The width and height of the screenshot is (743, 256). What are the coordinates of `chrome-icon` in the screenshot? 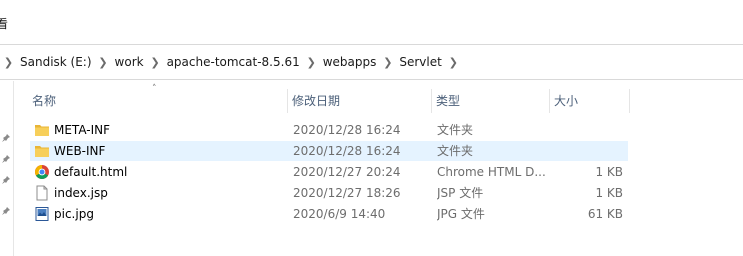 It's located at (42, 172).